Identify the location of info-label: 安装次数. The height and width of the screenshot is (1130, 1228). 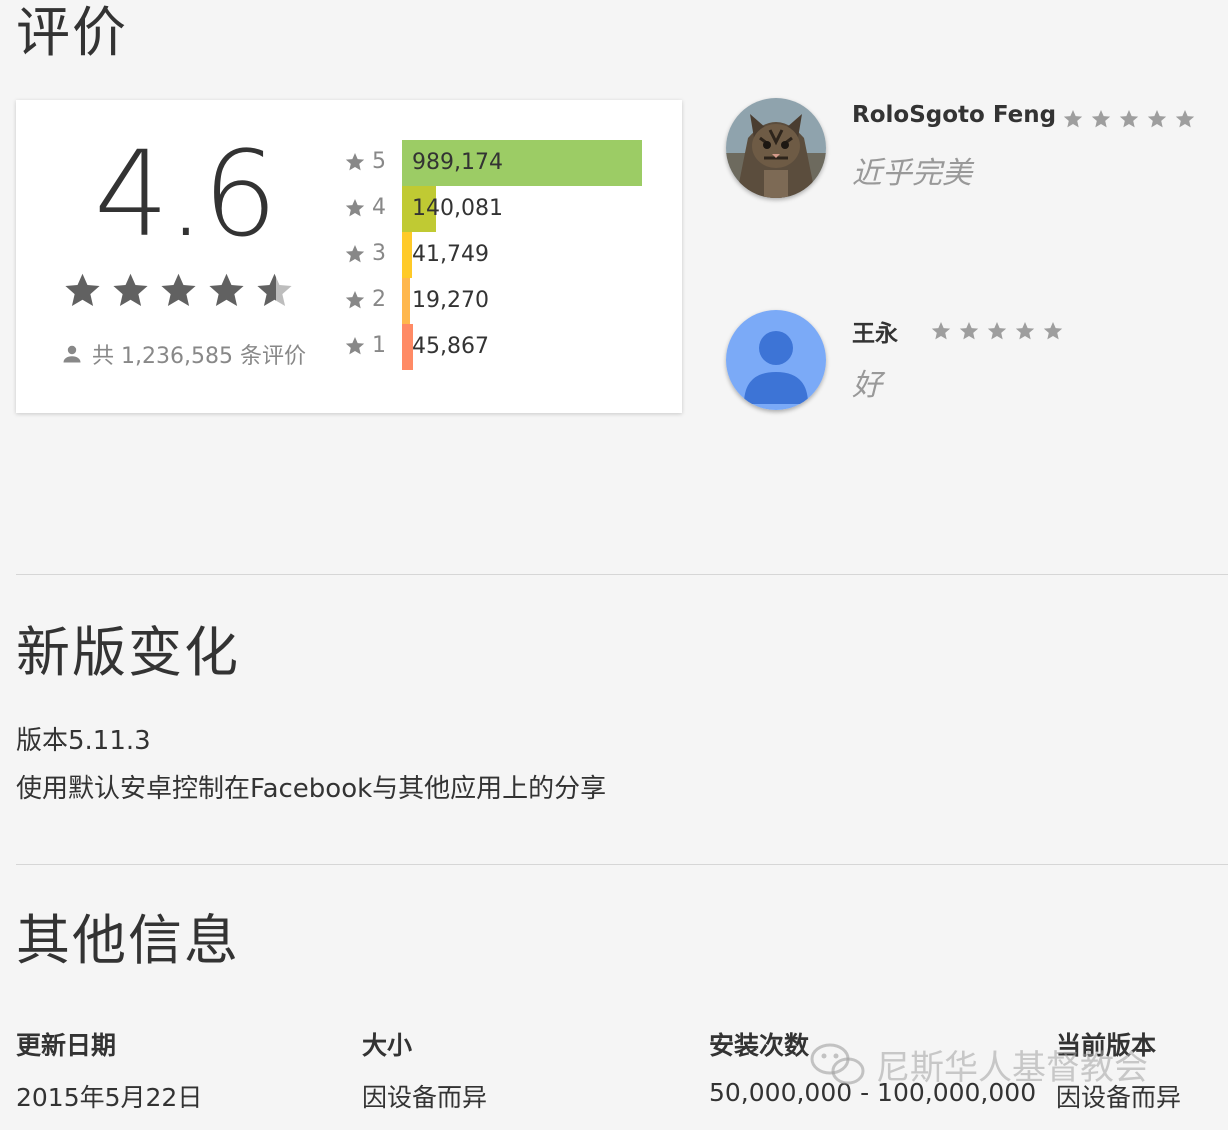
(759, 1045).